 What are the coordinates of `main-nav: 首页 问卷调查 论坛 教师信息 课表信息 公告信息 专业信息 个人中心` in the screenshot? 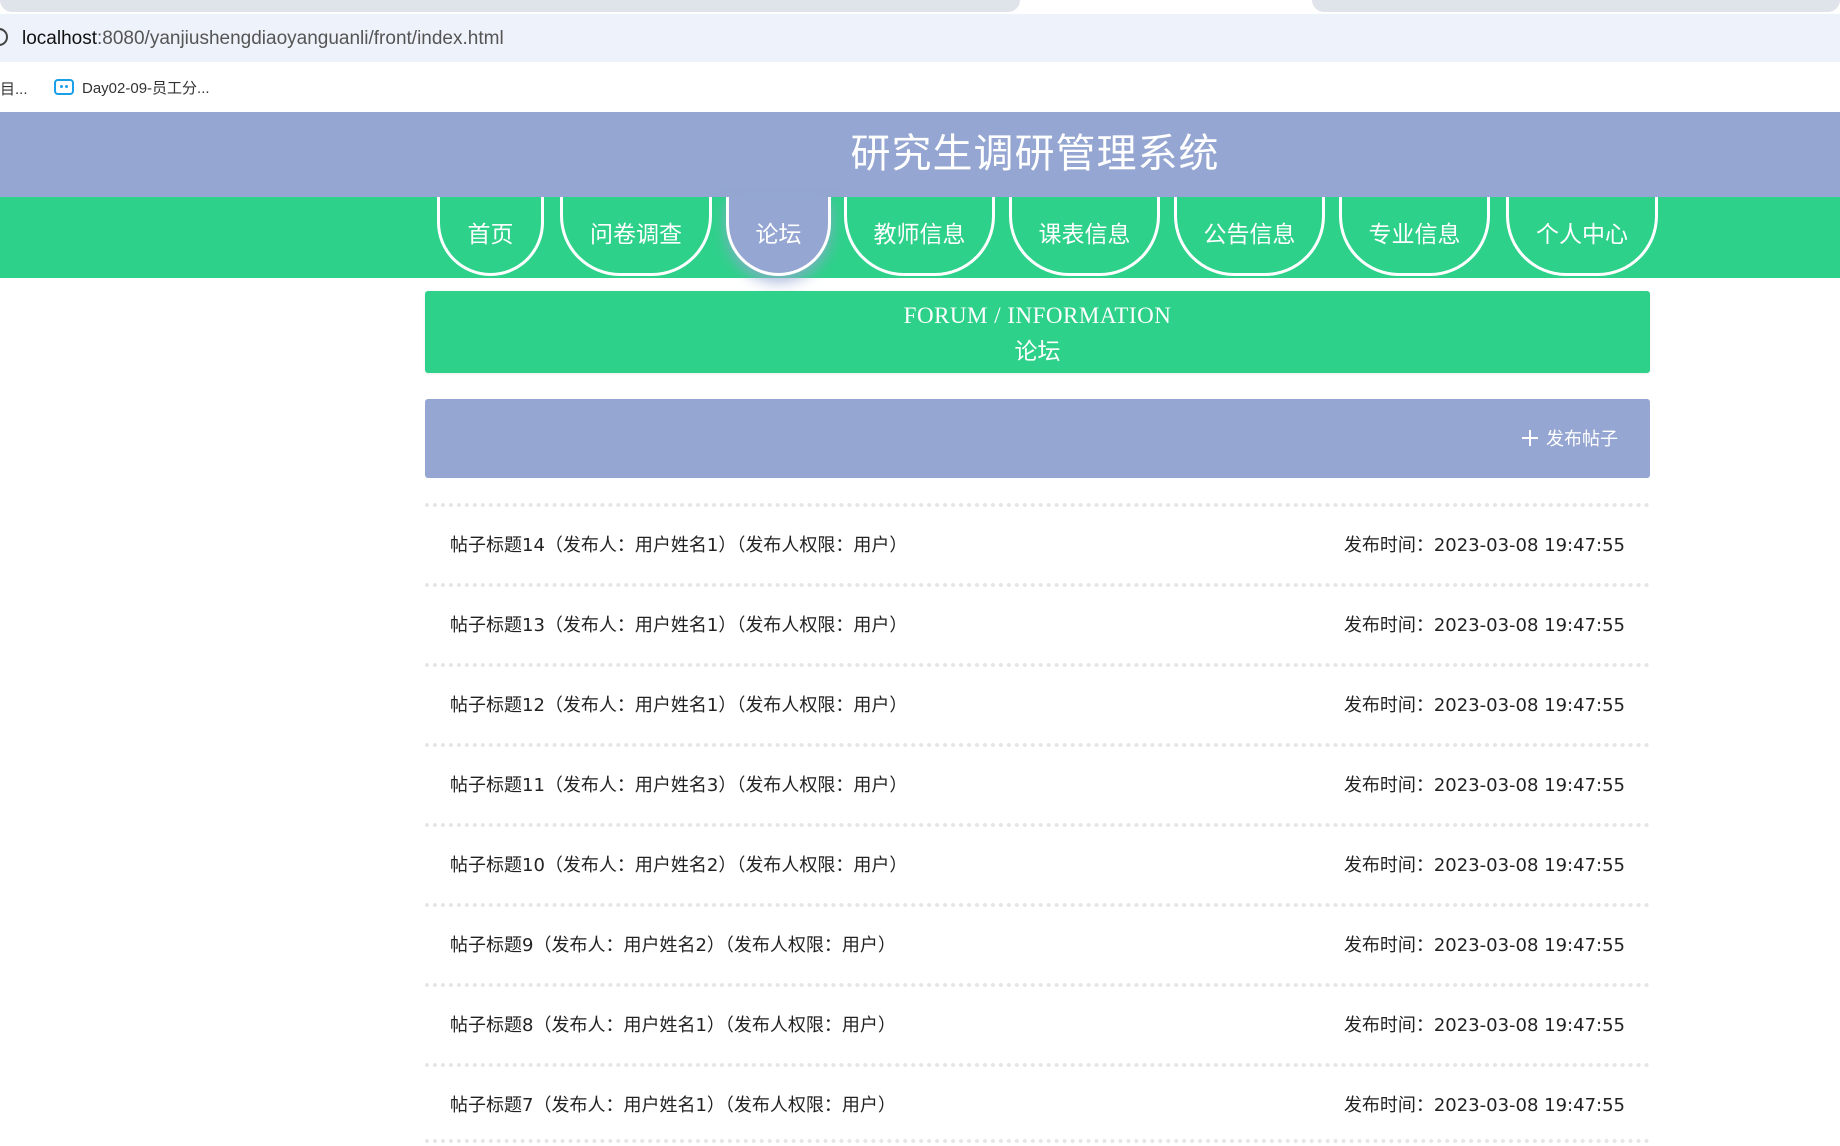 It's located at (920, 237).